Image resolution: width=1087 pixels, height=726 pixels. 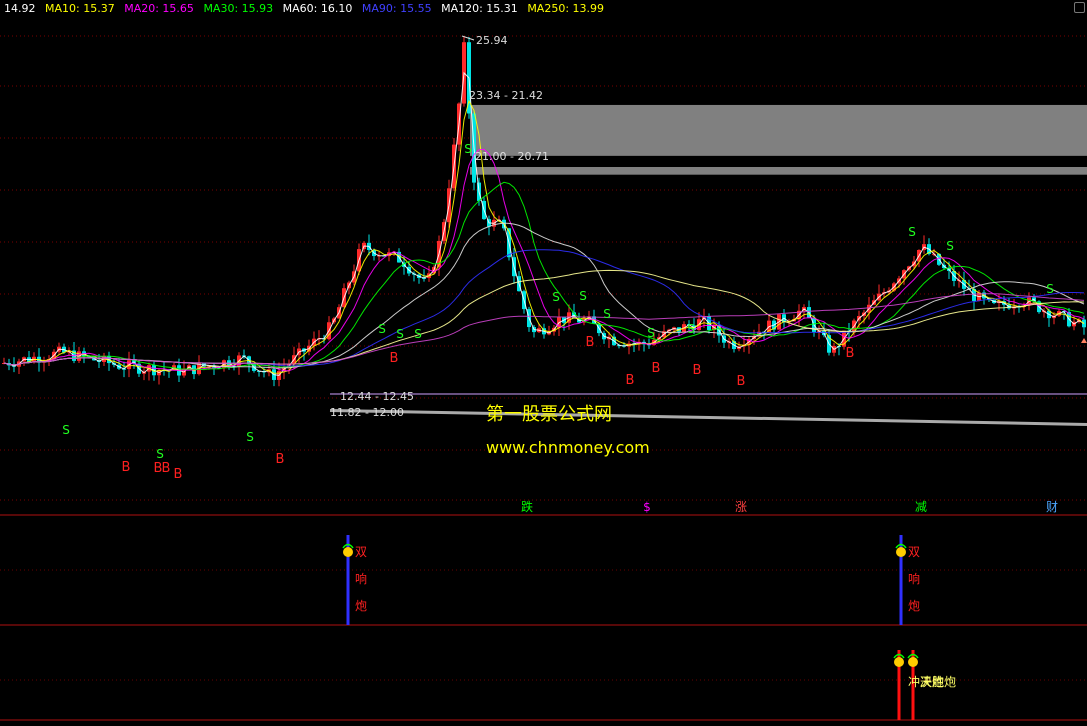 I want to click on annotation-band-2: 21.00 - 20.71, so click(x=512, y=156).